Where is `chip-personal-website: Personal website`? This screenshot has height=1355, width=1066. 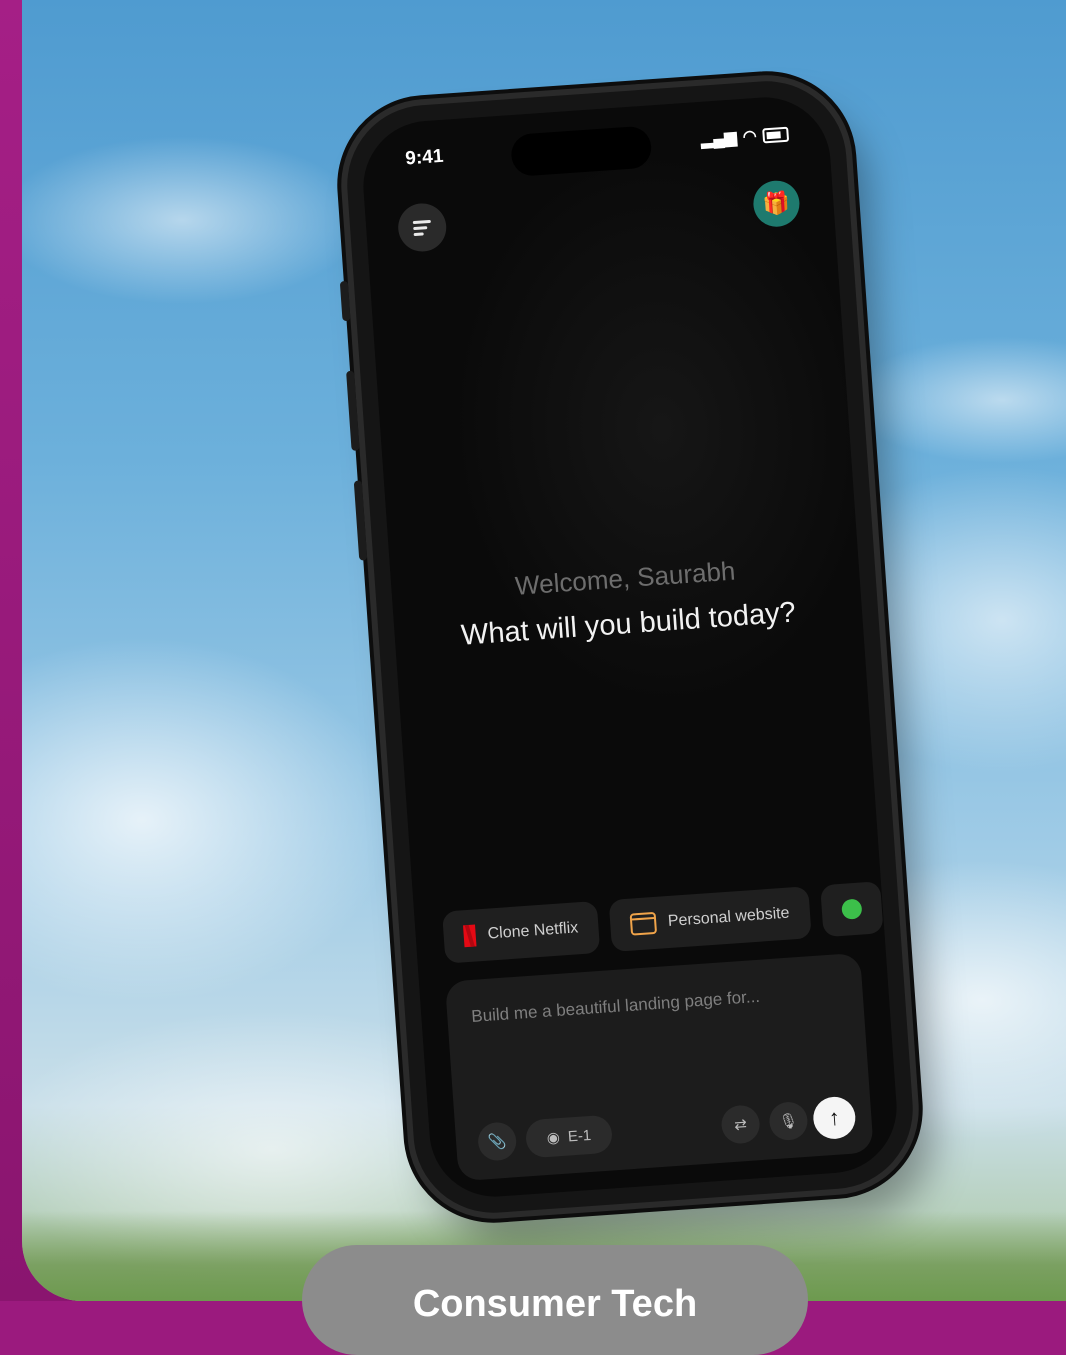 chip-personal-website: Personal website is located at coordinates (710, 919).